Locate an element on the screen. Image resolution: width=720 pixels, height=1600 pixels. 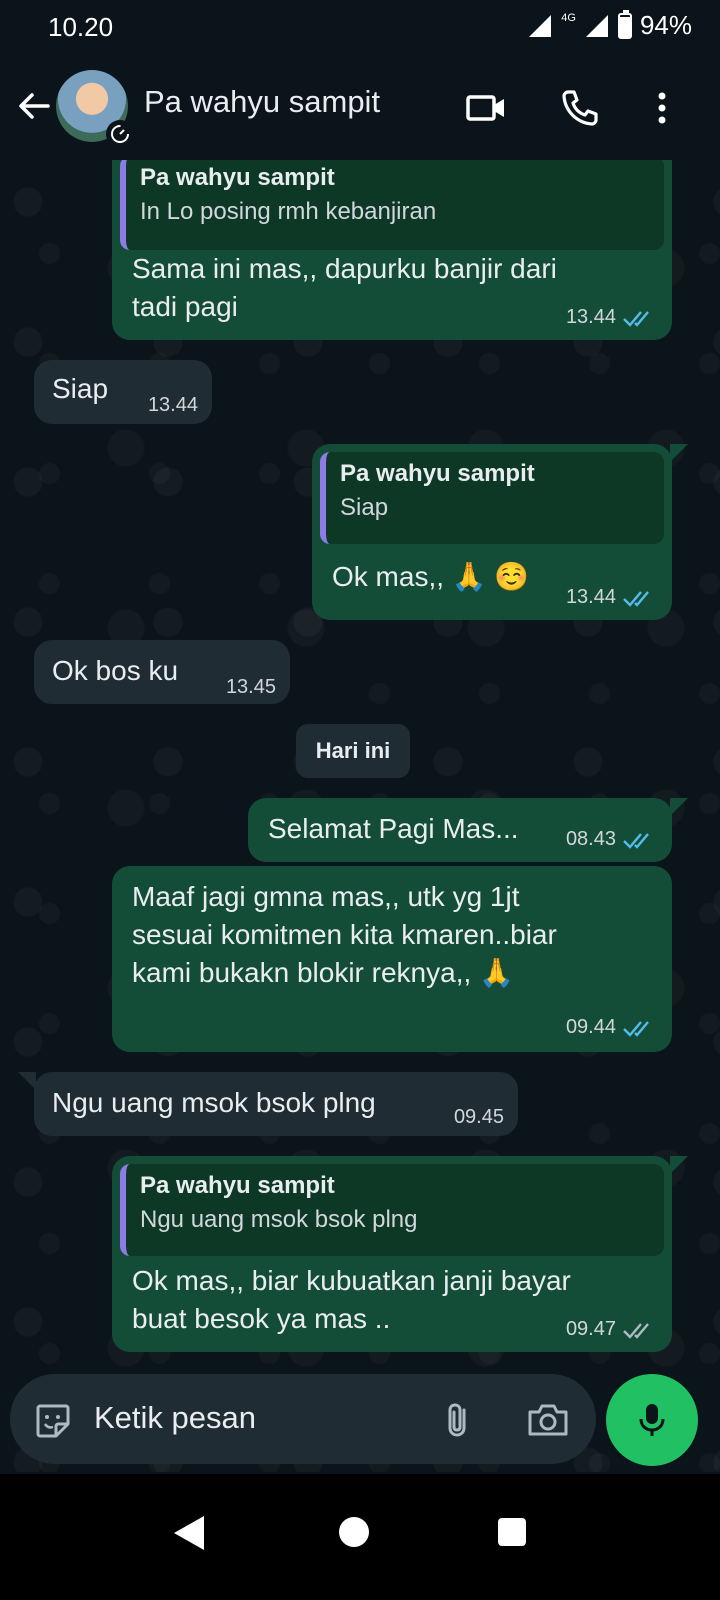
quote-text: In Lo posing rmh kebanjiran is located at coordinates (288, 211).